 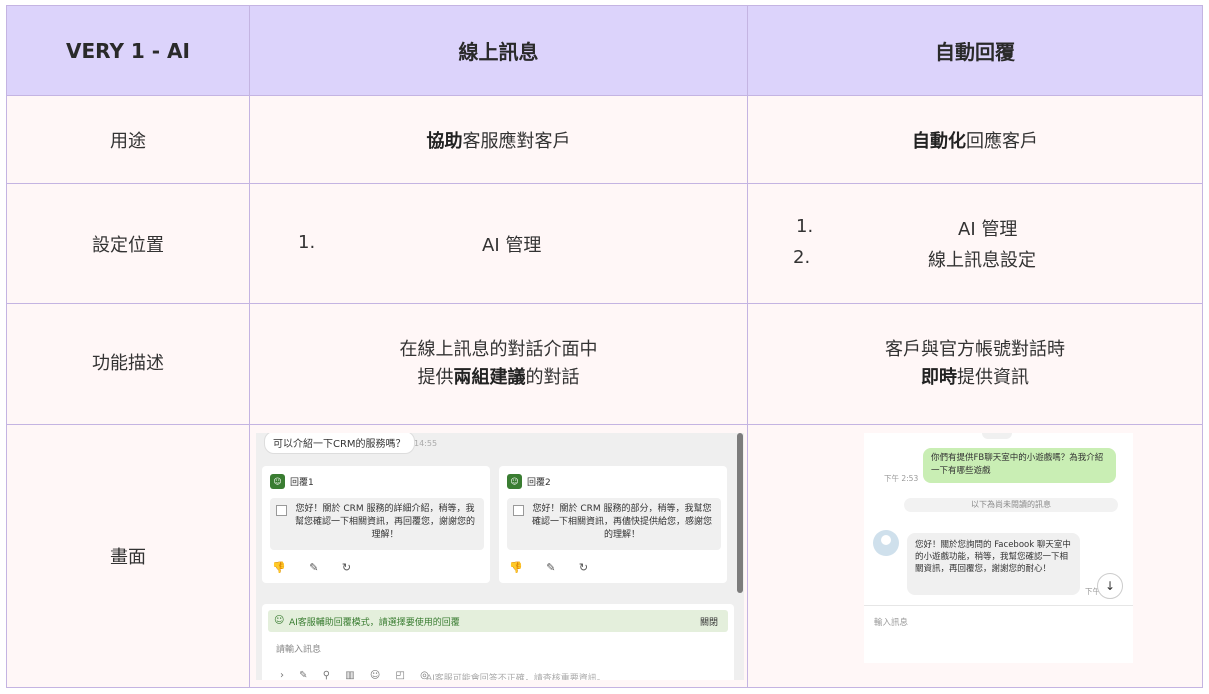 I want to click on reply-actions-2: 👎 ✎ ↻, so click(x=553, y=567).